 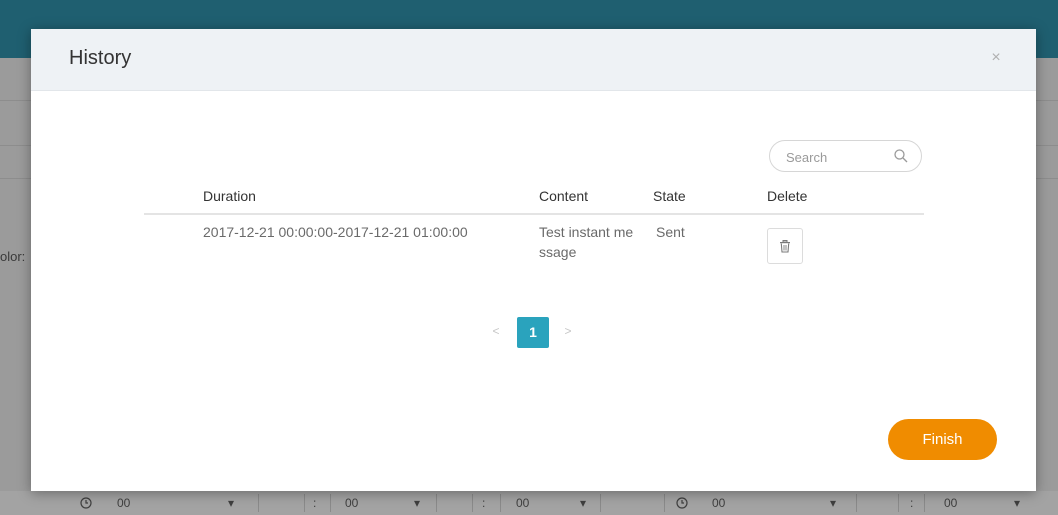 What do you see at coordinates (942, 439) in the screenshot?
I see `finish-button: Finish` at bounding box center [942, 439].